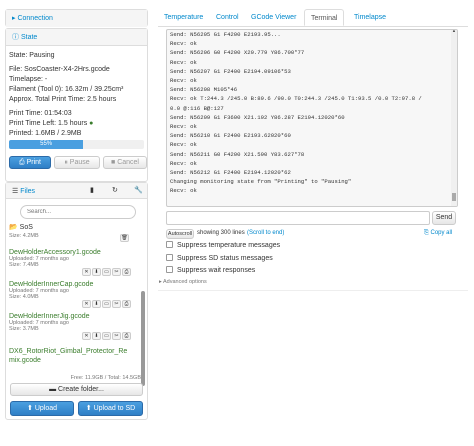  Describe the element at coordinates (225, 258) in the screenshot. I see `checkbox-label: Suppress SD status messages` at that location.